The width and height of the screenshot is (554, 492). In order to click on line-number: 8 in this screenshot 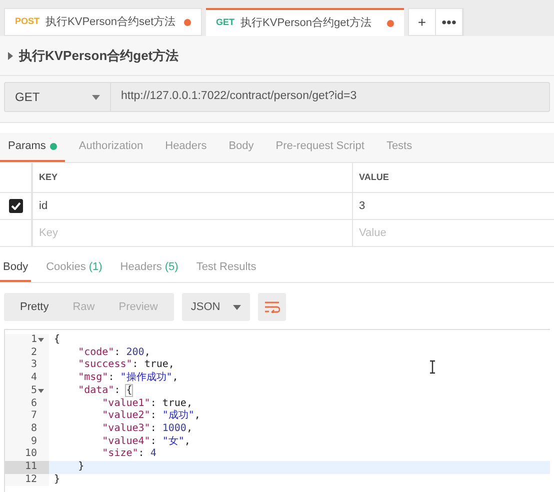, I will do `click(33, 429)`.